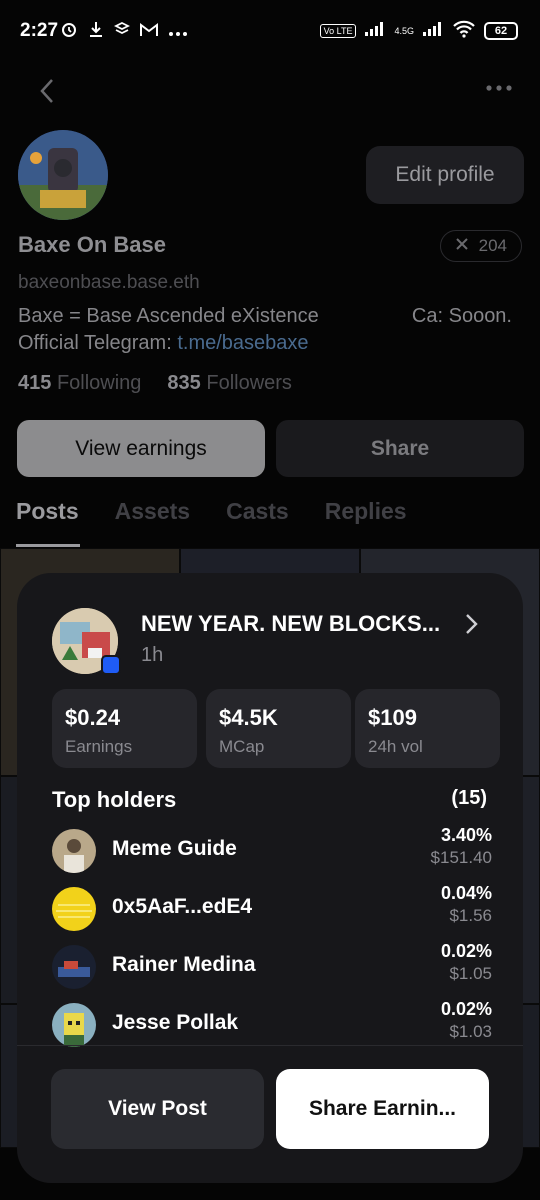  I want to click on follow-stats: 415 Following 835 Followers, so click(155, 383).